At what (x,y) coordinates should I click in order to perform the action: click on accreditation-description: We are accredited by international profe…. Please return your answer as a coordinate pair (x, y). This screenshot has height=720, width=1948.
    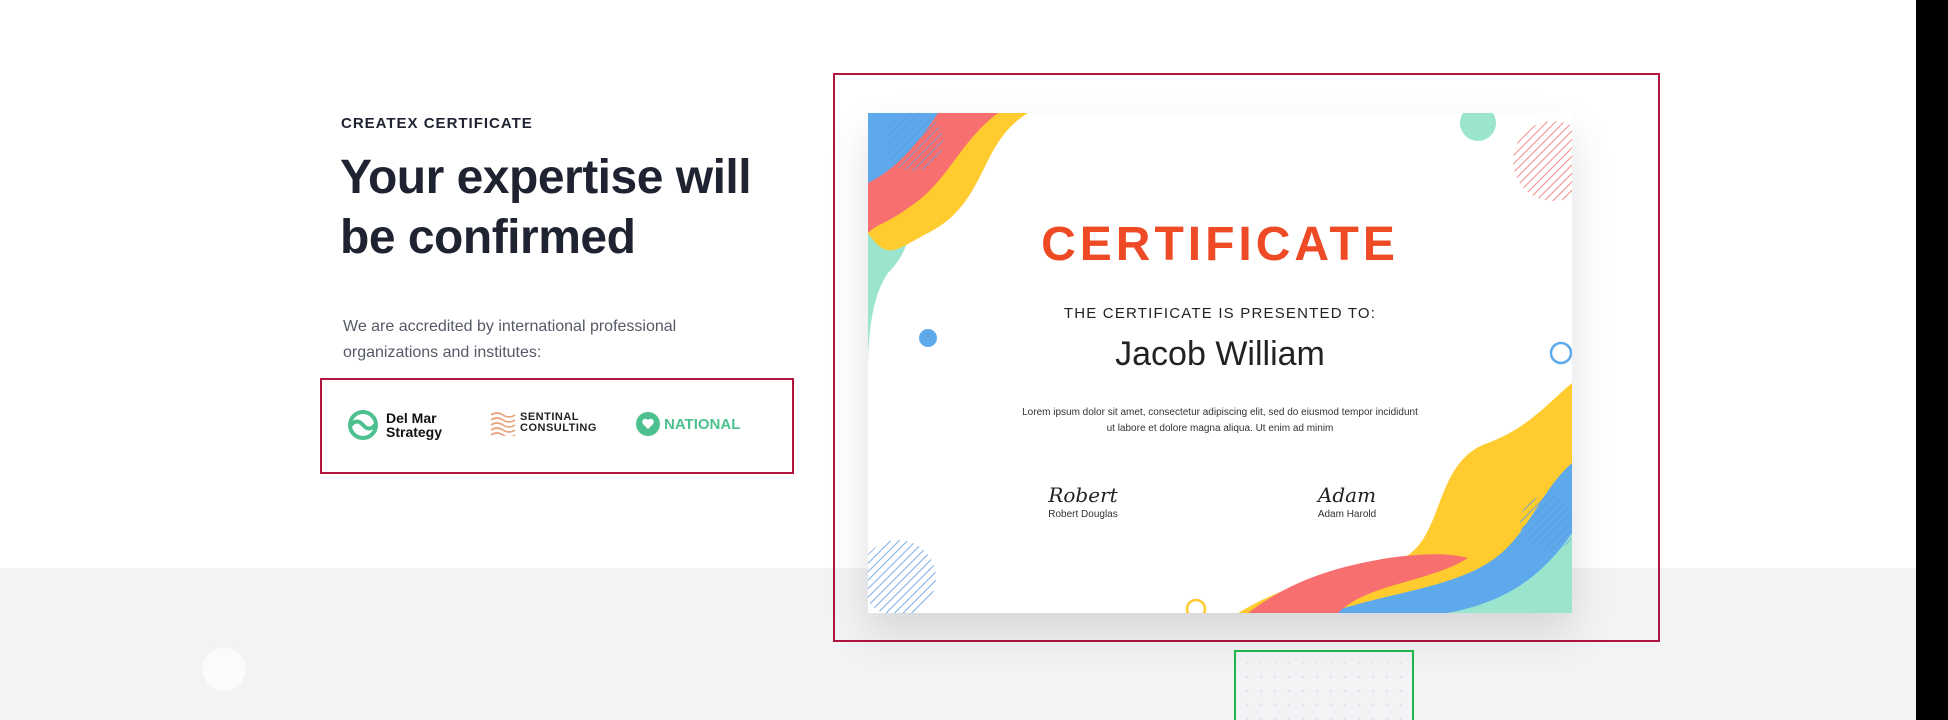
    Looking at the image, I should click on (510, 339).